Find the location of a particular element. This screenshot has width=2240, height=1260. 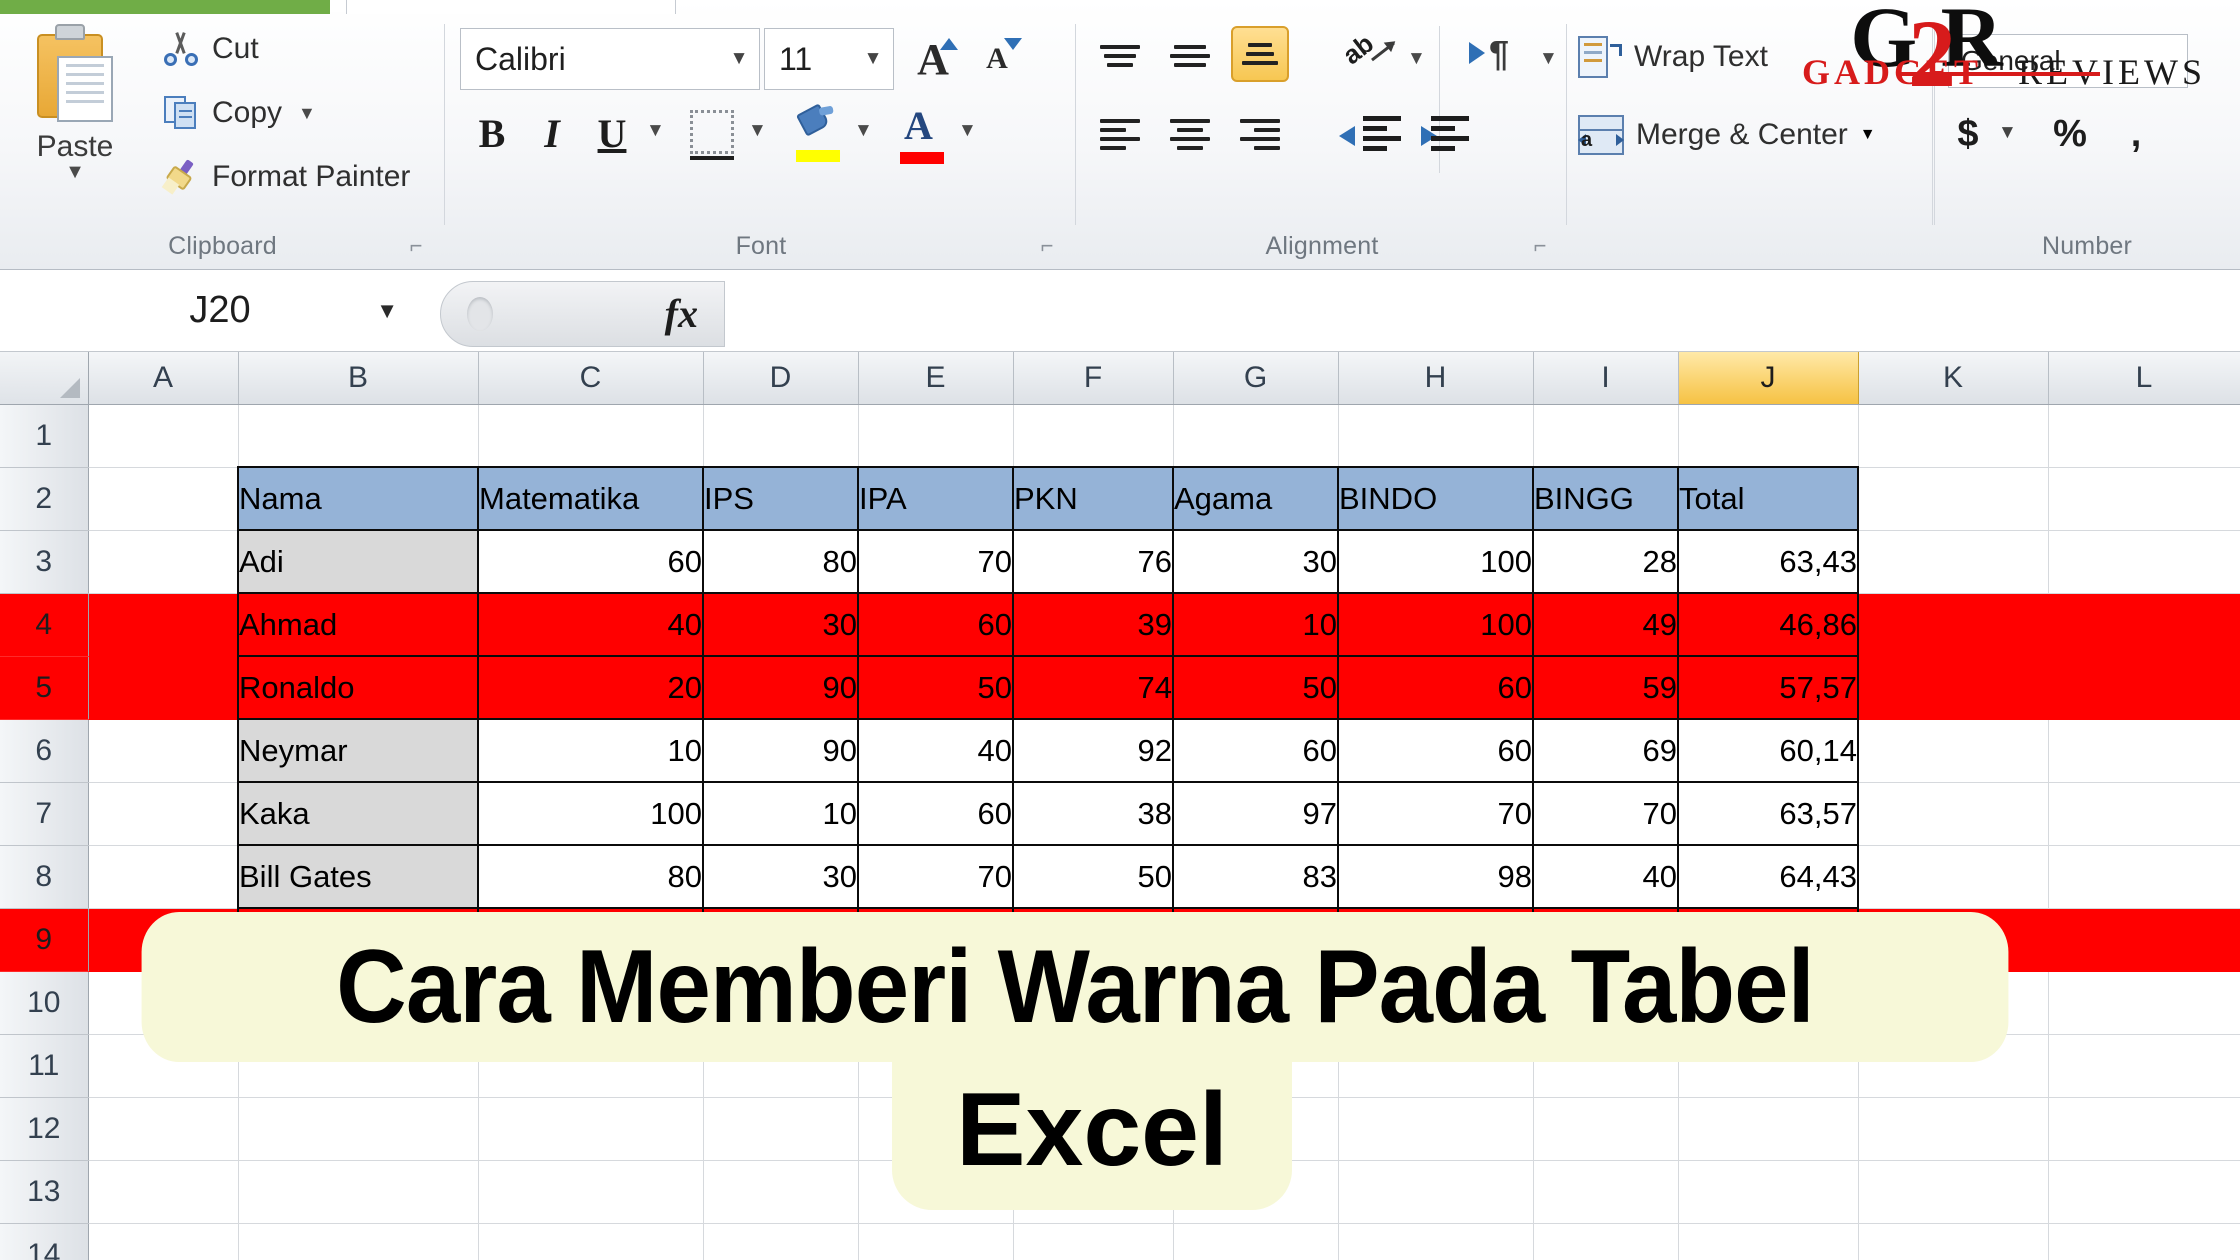

cell-K11 is located at coordinates (1953, 1066).